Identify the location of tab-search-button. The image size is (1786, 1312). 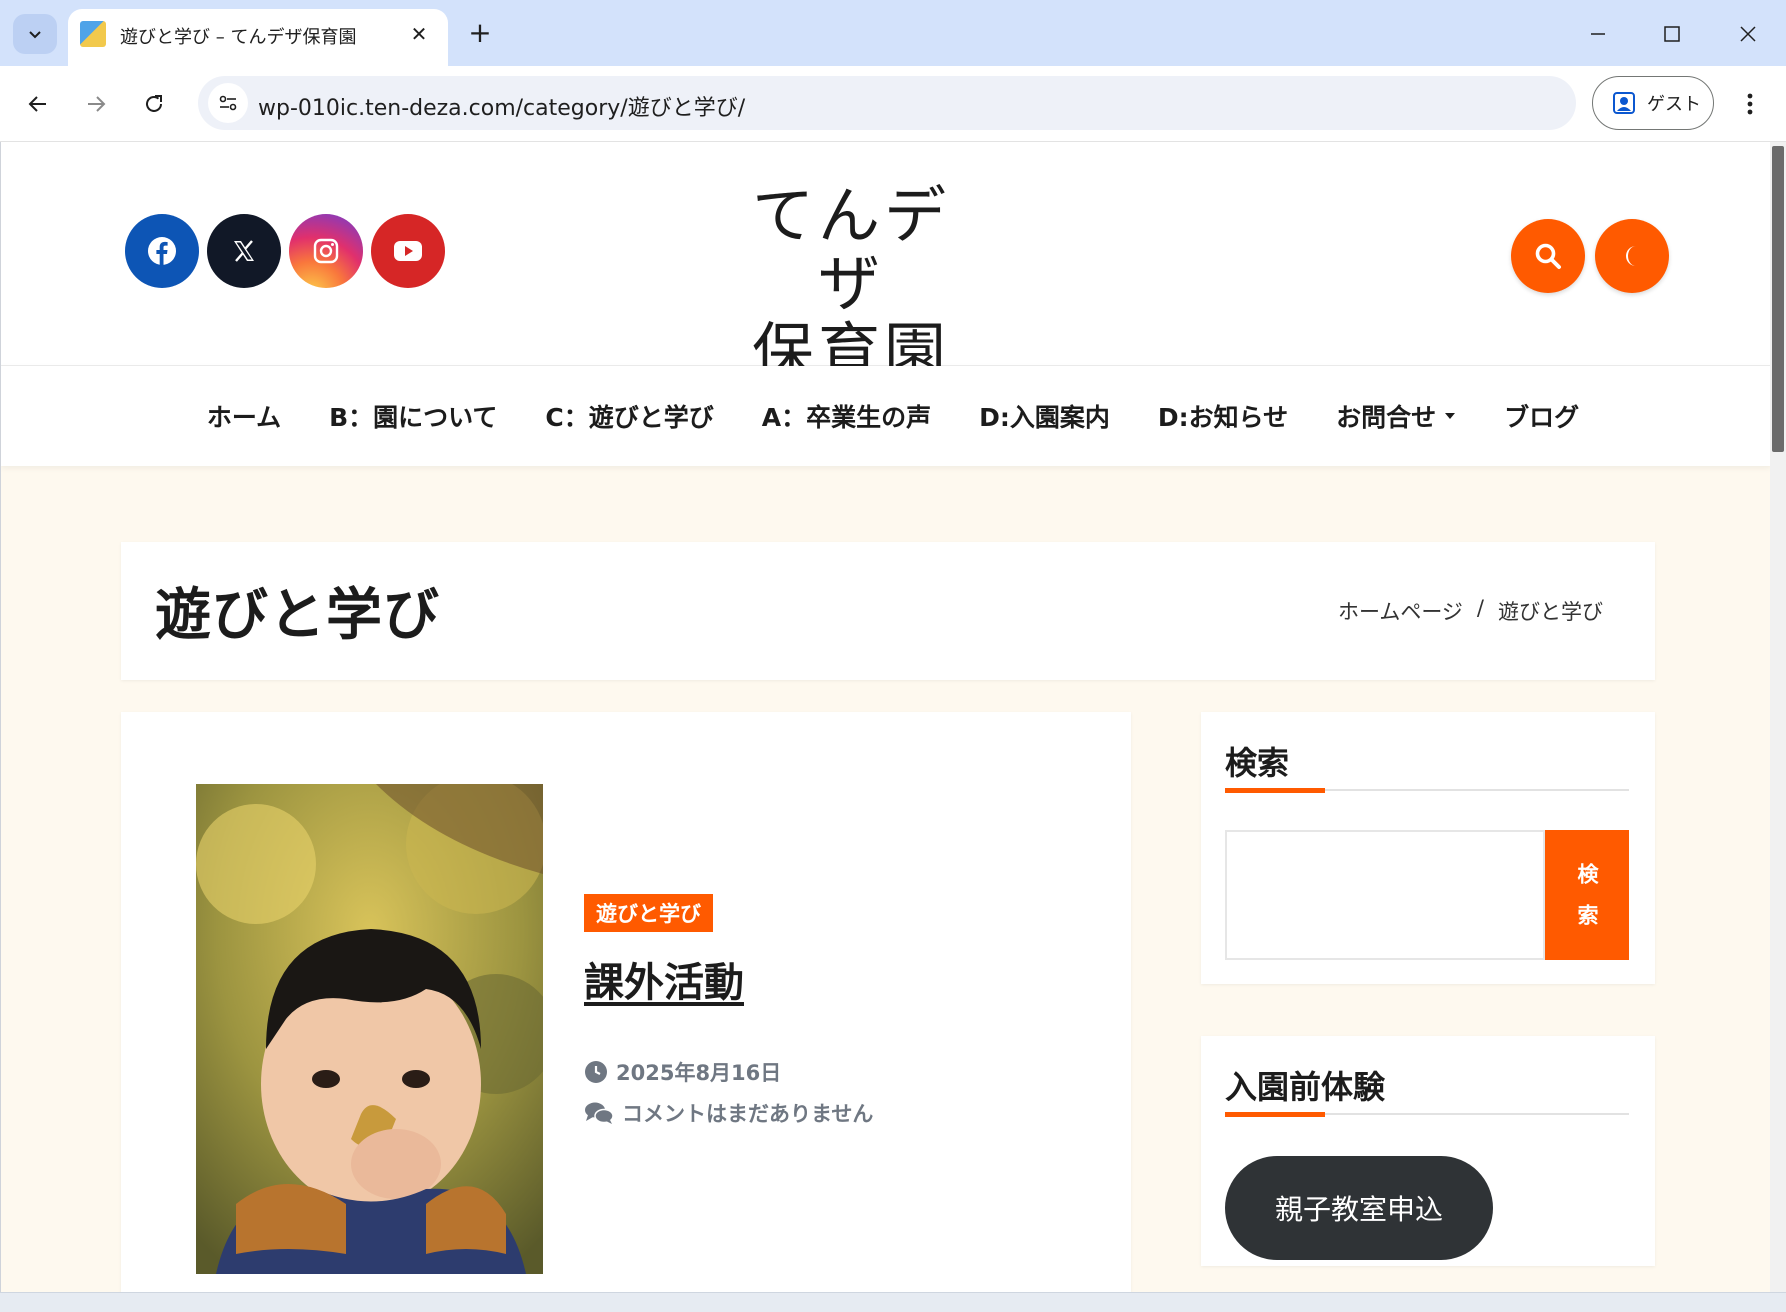
(35, 34).